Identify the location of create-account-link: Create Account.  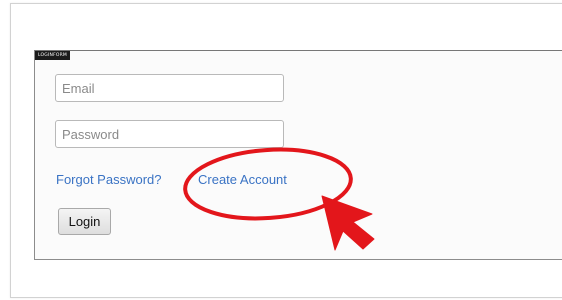
(242, 179).